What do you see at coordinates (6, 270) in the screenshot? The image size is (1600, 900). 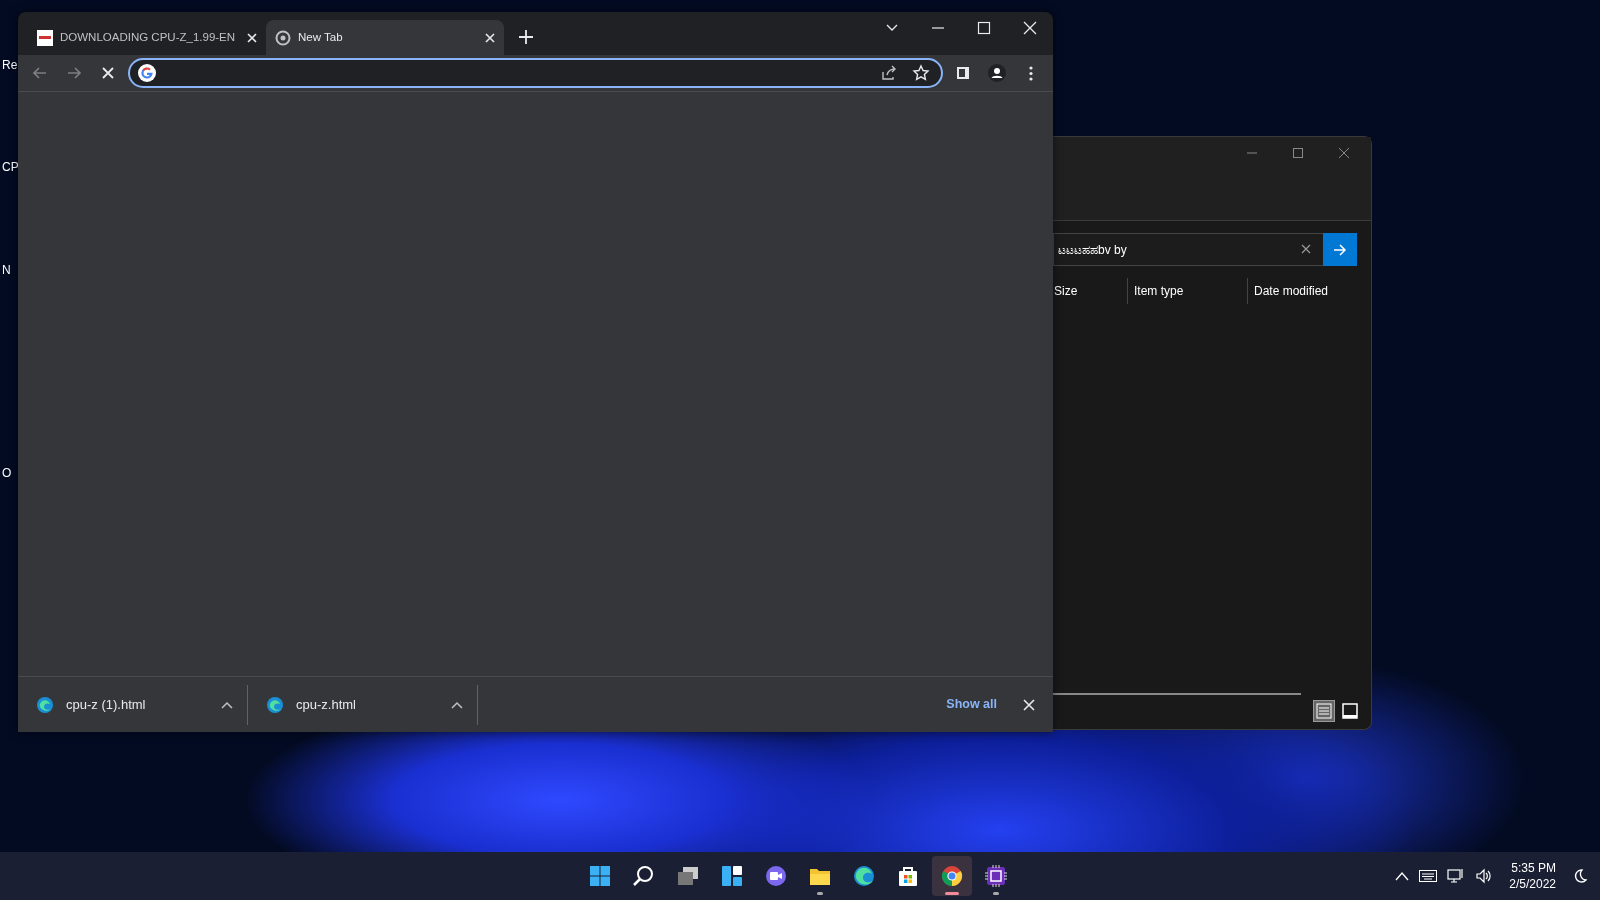 I see `desktop-icon-label: N` at bounding box center [6, 270].